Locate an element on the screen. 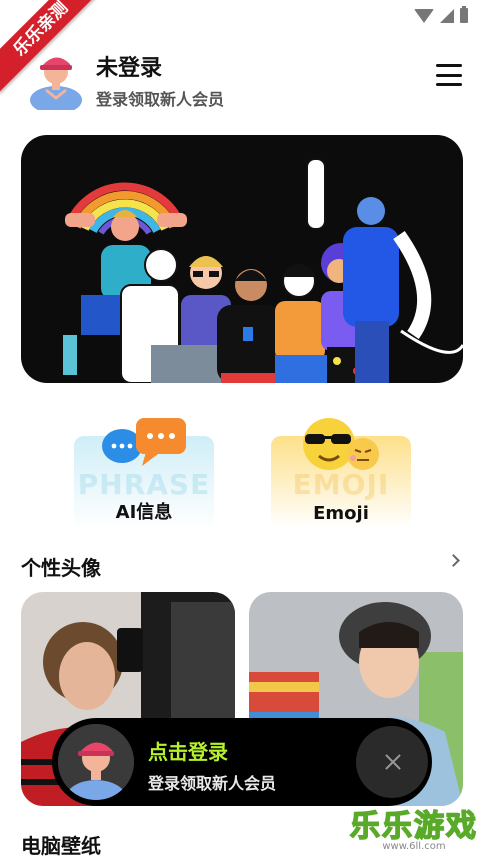 This screenshot has height=858, width=482. wifi-icon is located at coordinates (424, 15).